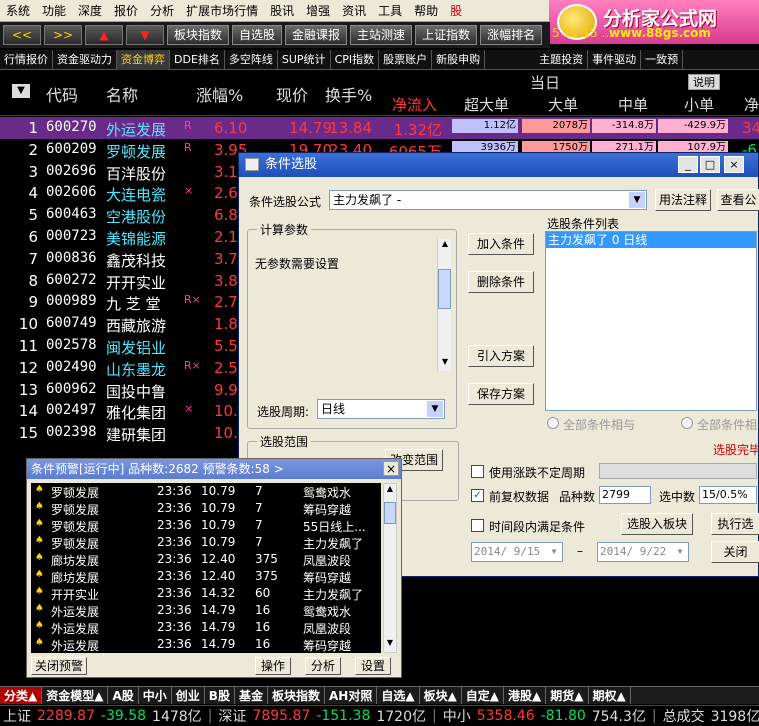  I want to click on scroll-up-button: ▲, so click(104, 35).